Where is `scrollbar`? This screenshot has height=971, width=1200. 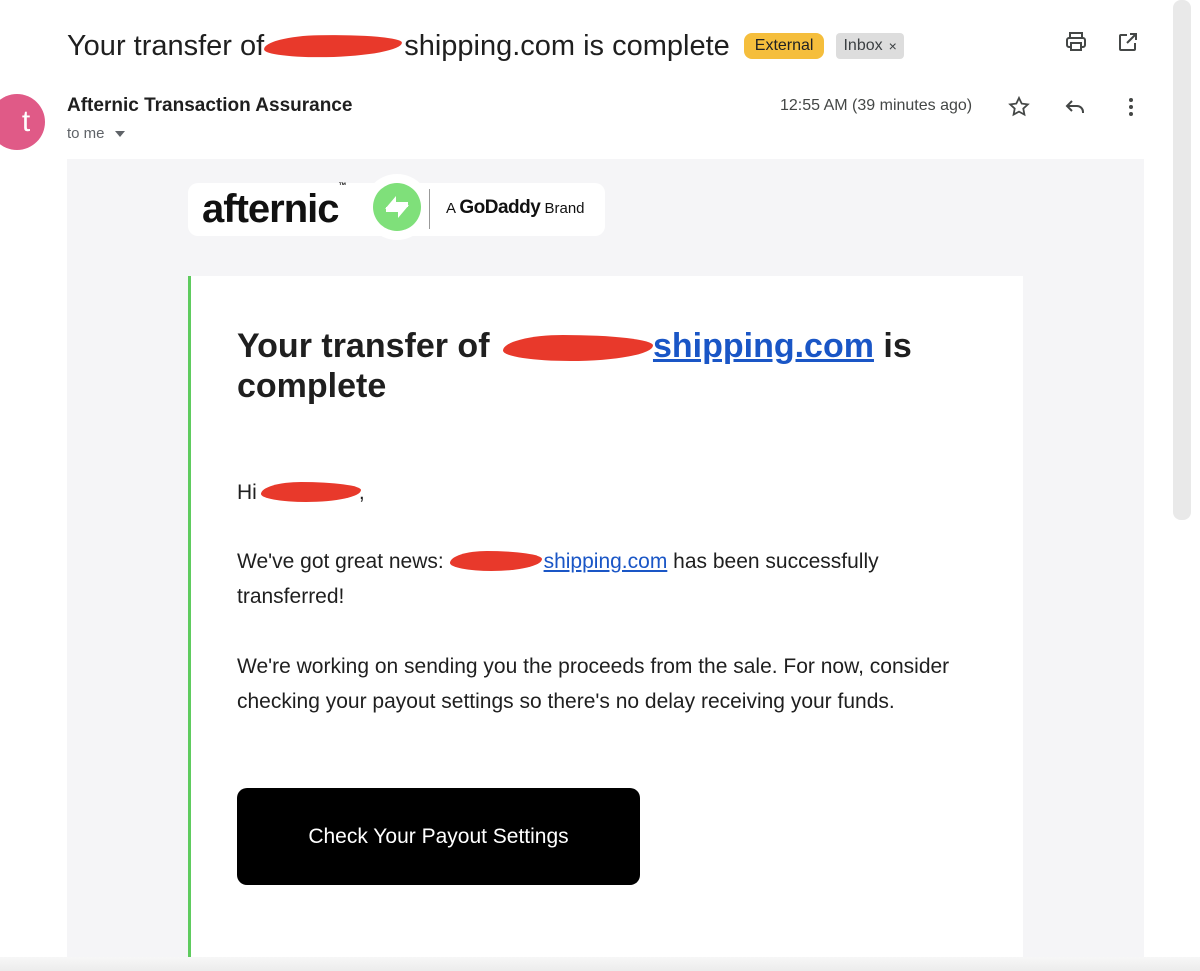 scrollbar is located at coordinates (1182, 260).